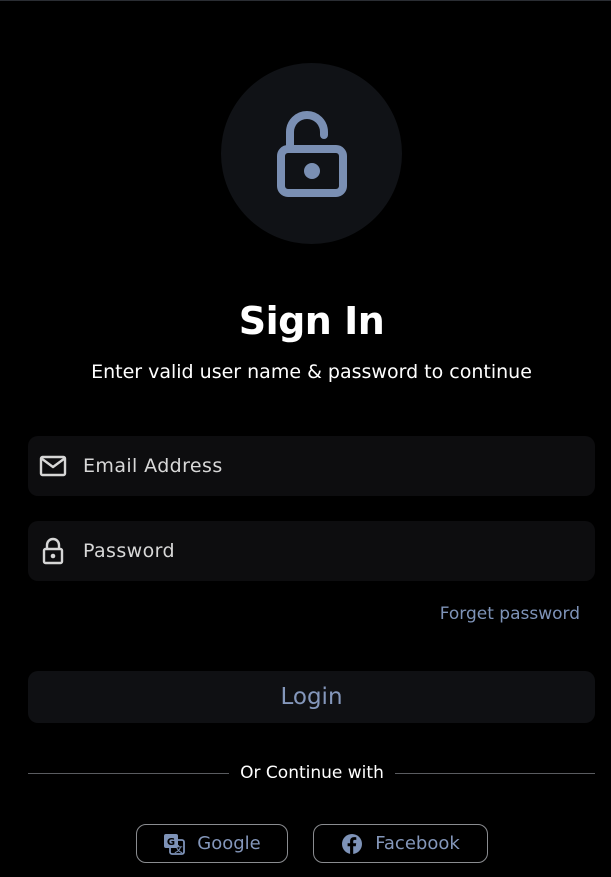  I want to click on page-title: Sign In, so click(311, 321).